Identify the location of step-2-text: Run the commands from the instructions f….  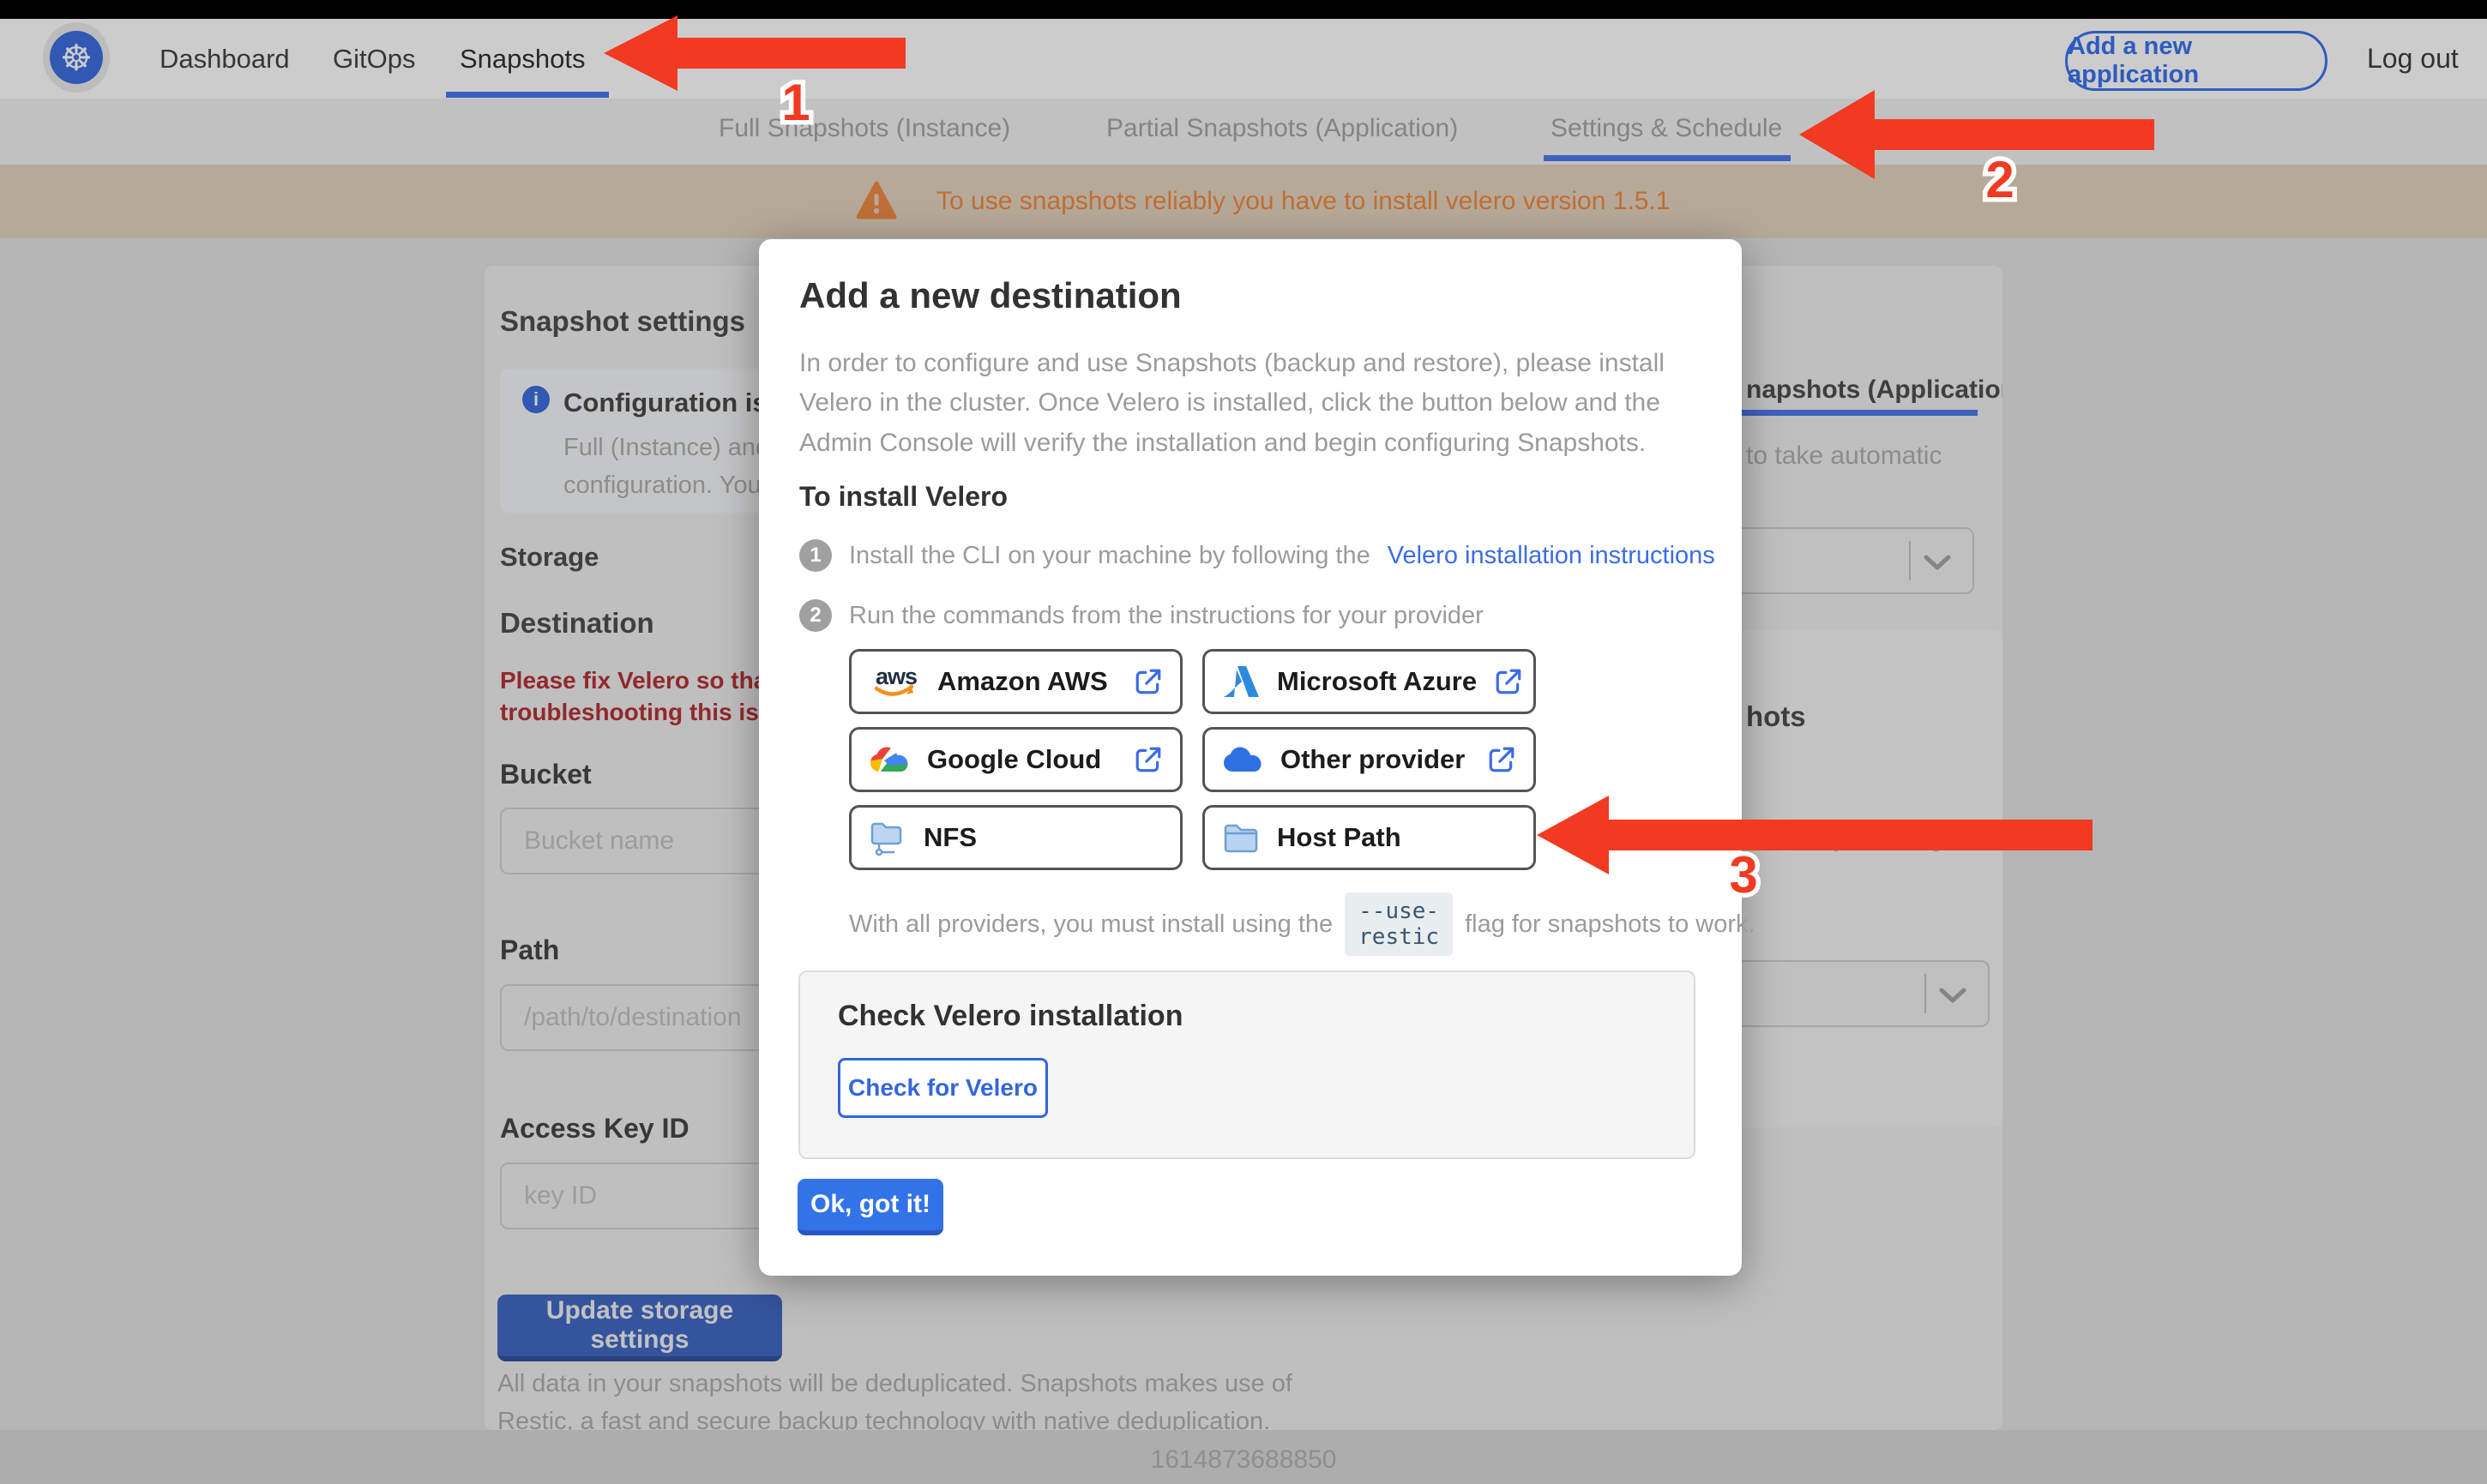
(1166, 615).